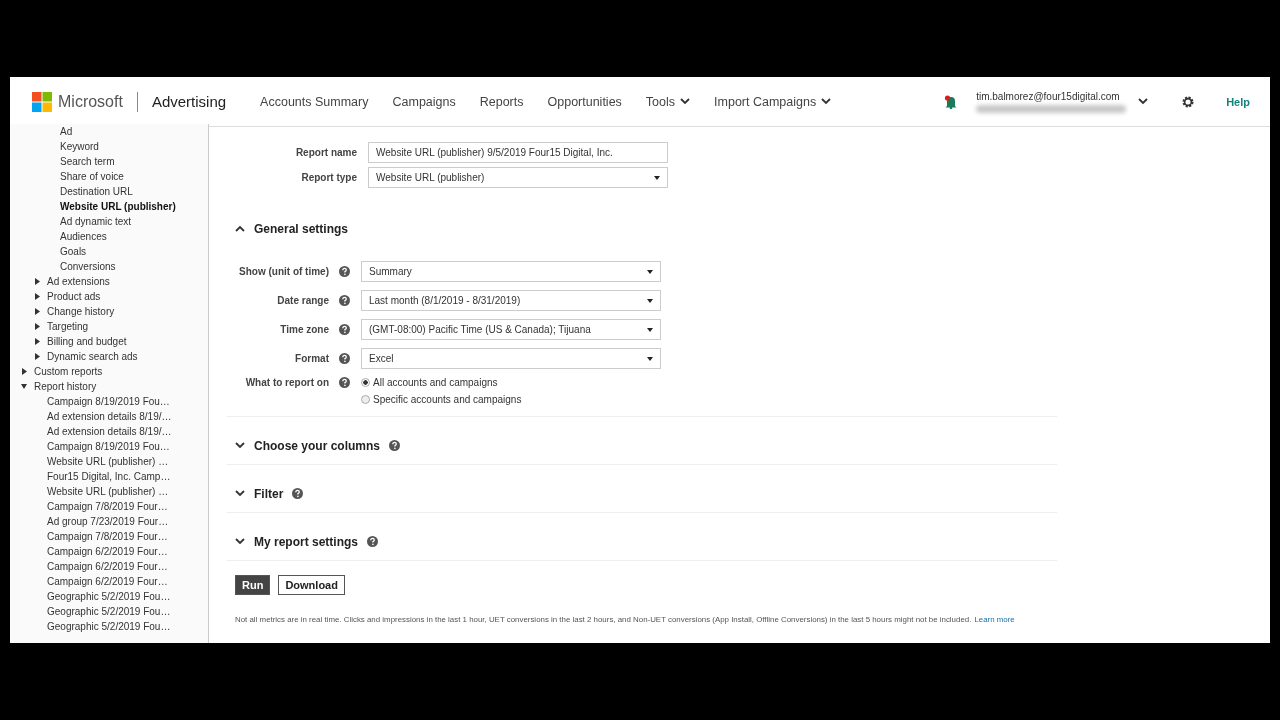 This screenshot has height=720, width=1280. I want to click on field-label: What to report on, so click(287, 382).